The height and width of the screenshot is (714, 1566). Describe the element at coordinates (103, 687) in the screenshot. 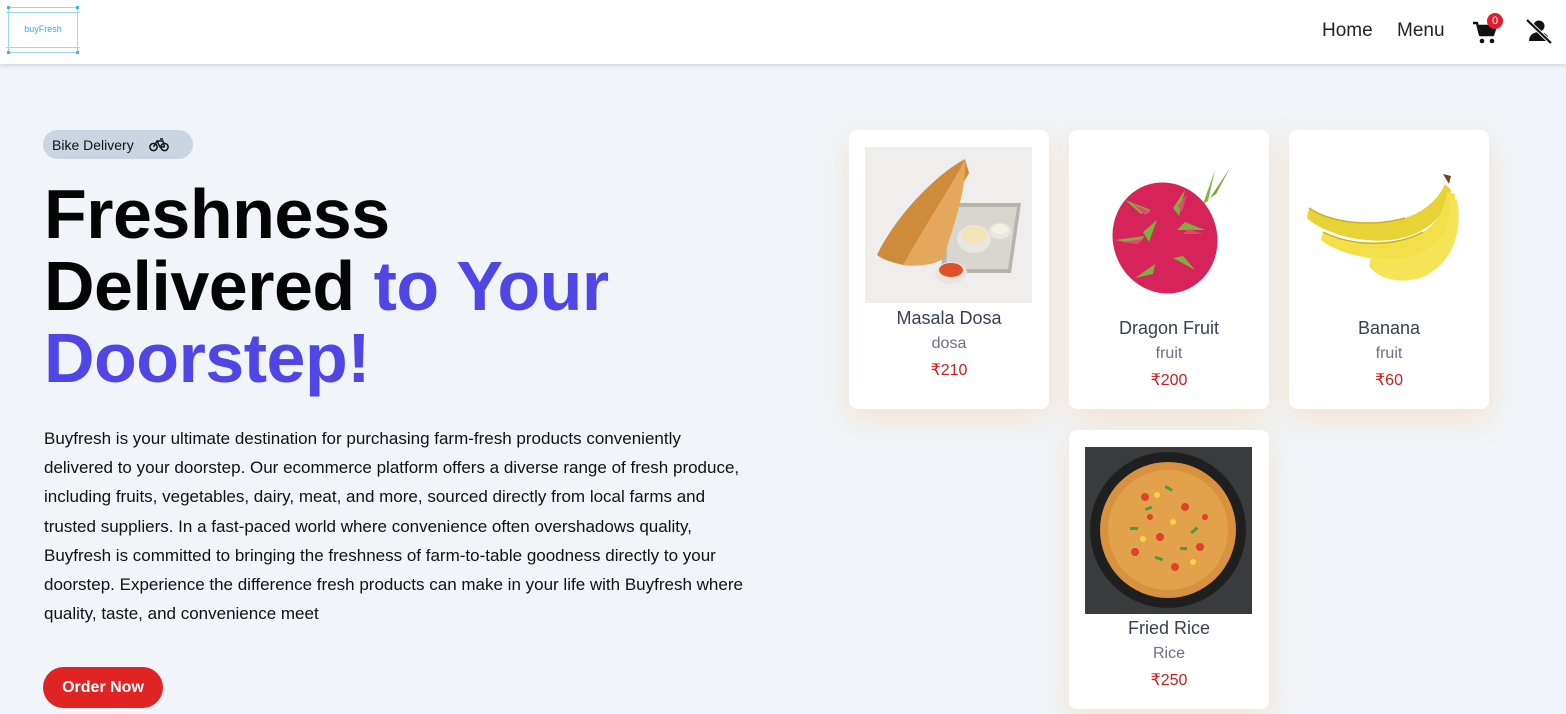

I see `order-now-button: Order Now` at that location.